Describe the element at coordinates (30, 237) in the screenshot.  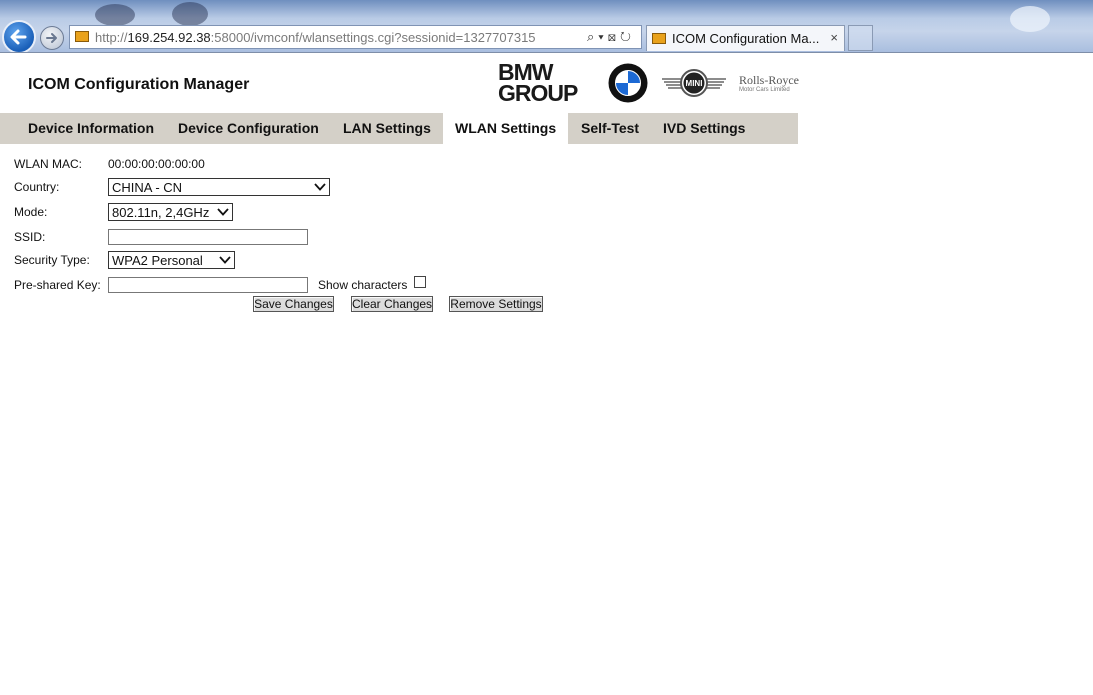
I see `ssid-label: SSID:` at that location.